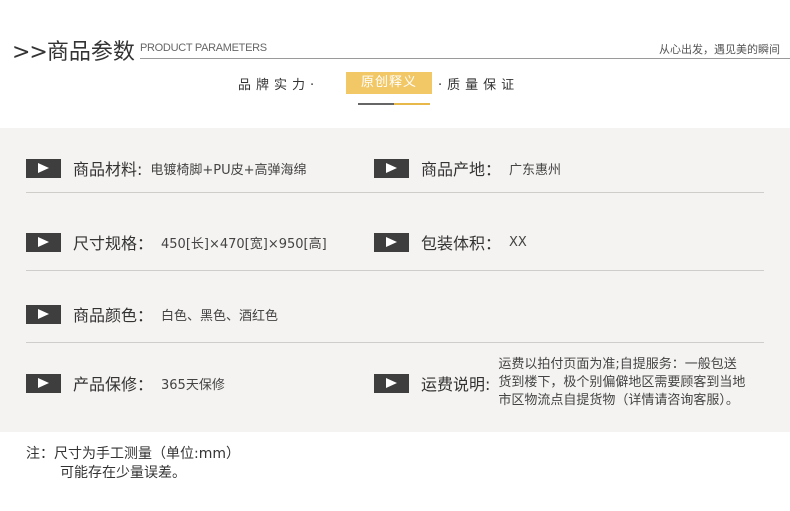 The image size is (790, 511). What do you see at coordinates (535, 170) in the screenshot?
I see `param-value: 广东惠州` at bounding box center [535, 170].